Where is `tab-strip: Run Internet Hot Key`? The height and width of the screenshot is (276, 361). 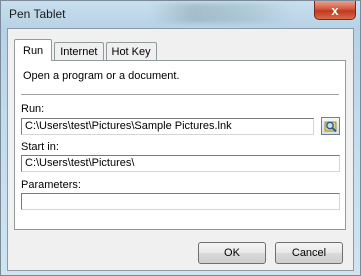 tab-strip: Run Internet Hot Key is located at coordinates (86, 50).